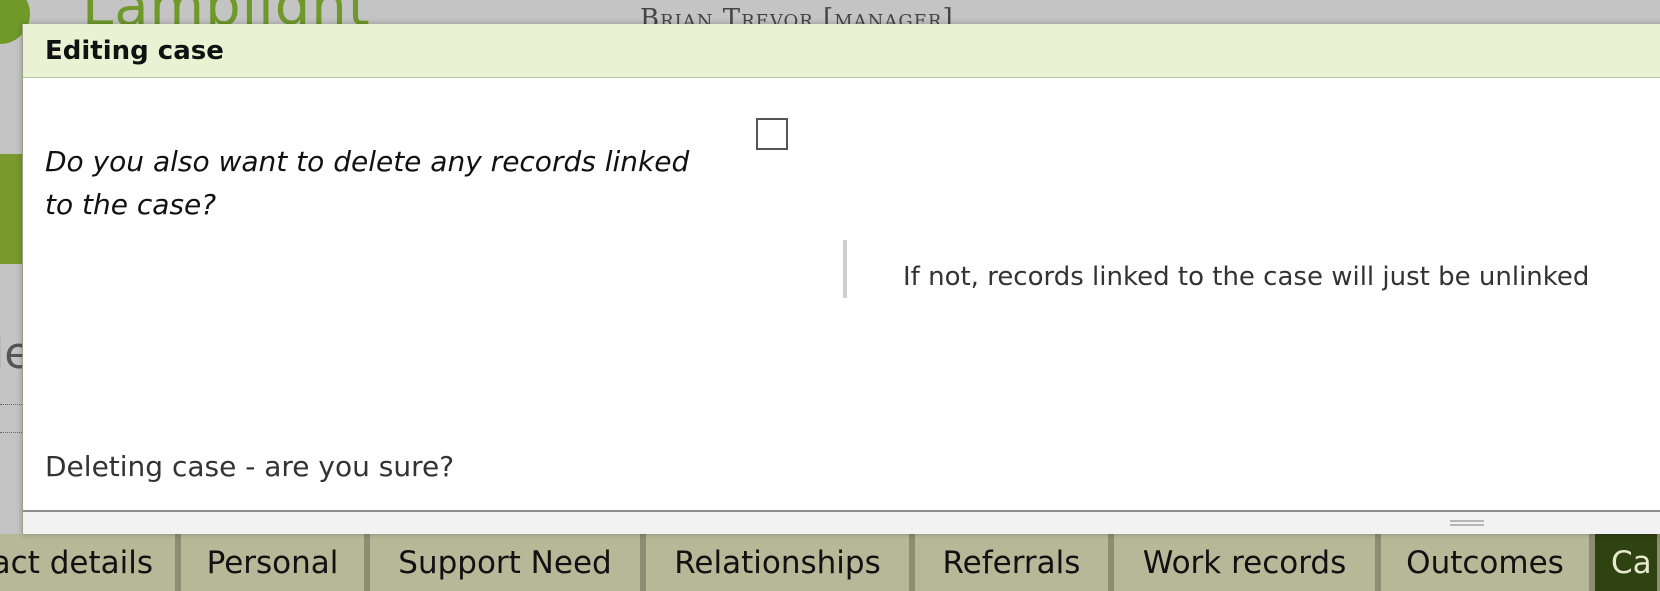 The width and height of the screenshot is (1660, 591). Describe the element at coordinates (76, 562) in the screenshot. I see `tab-label: act details` at that location.